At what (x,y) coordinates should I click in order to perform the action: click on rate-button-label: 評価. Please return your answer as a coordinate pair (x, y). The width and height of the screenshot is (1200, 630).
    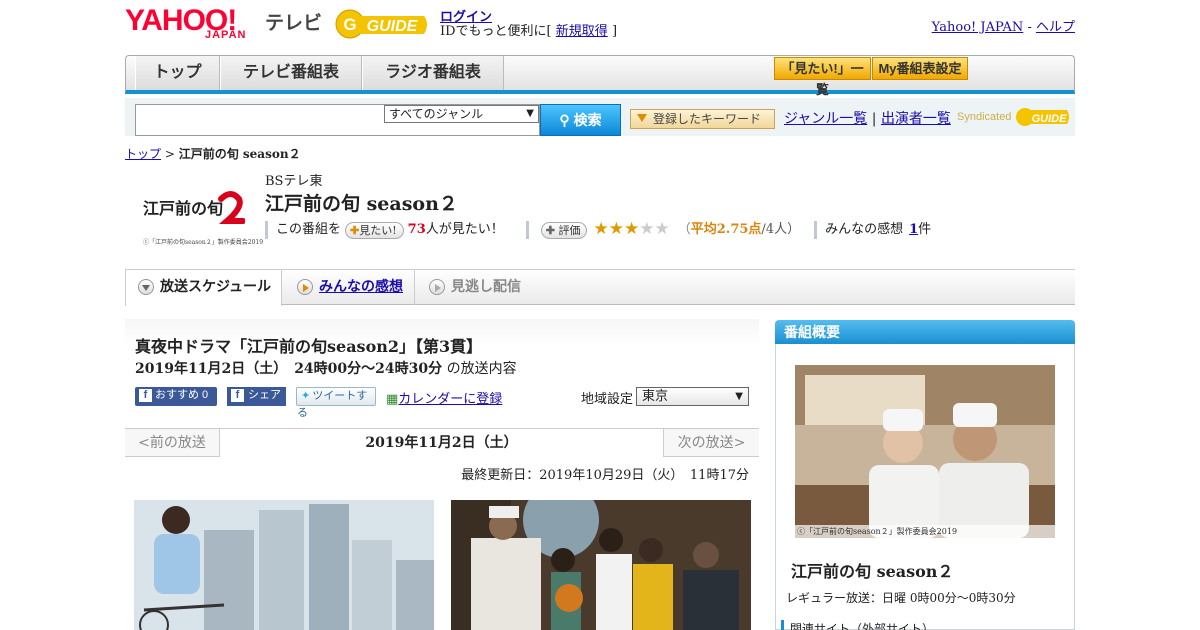
    Looking at the image, I should click on (569, 230).